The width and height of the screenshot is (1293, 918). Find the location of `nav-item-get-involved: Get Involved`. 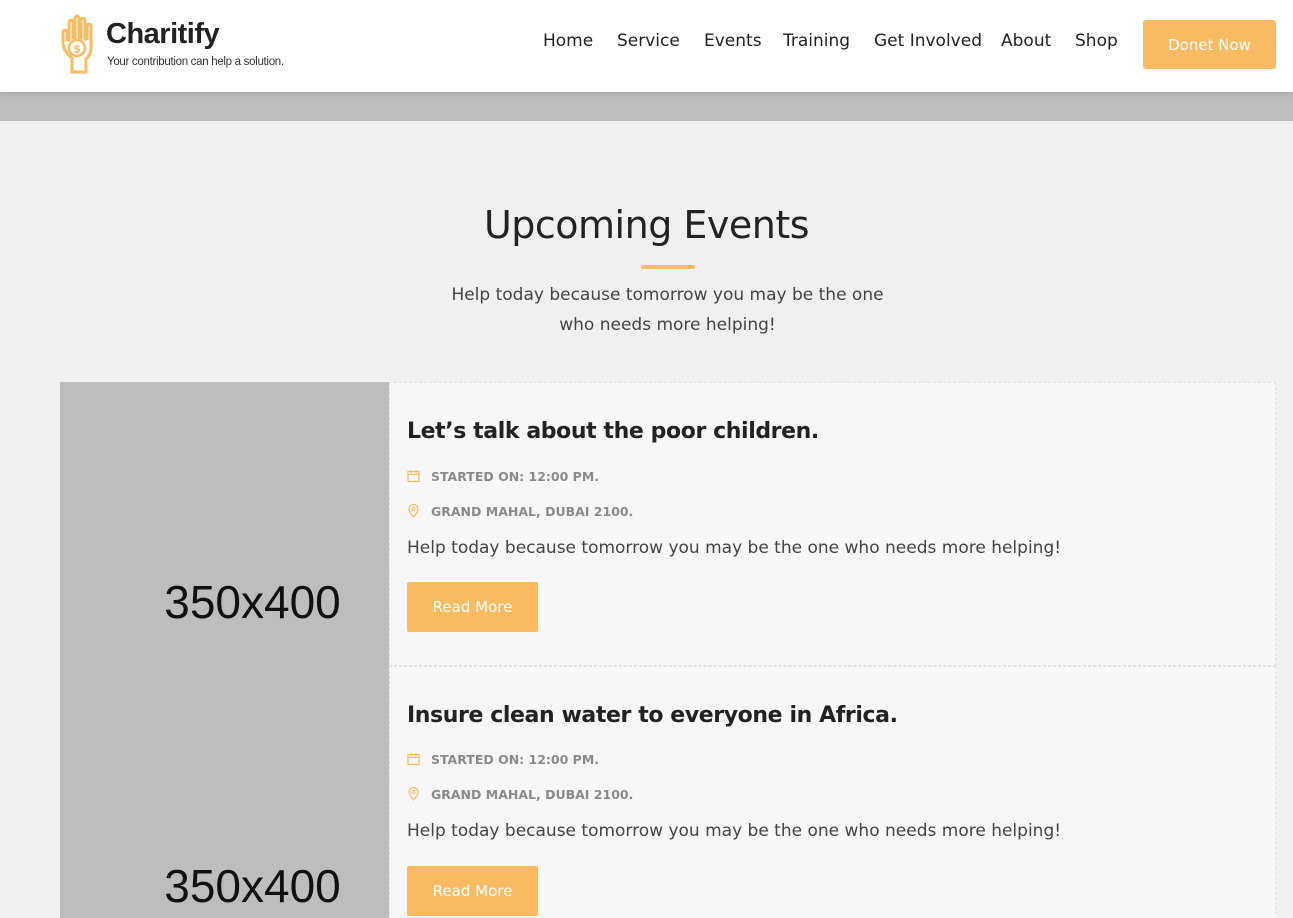

nav-item-get-involved: Get Involved is located at coordinates (928, 41).